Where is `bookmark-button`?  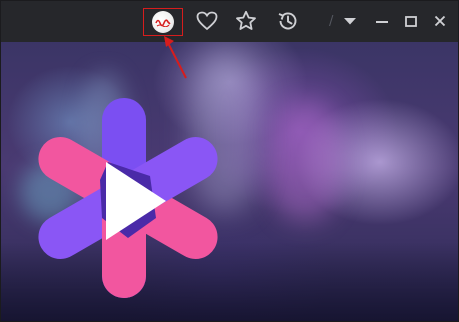
bookmark-button is located at coordinates (246, 21).